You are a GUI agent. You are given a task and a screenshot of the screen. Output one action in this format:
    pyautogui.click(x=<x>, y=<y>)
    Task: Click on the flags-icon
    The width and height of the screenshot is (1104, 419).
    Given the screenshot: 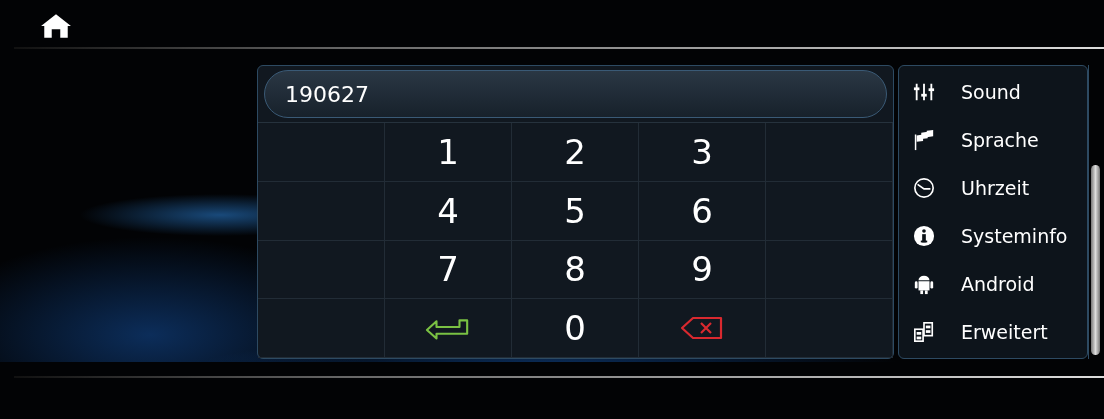 What is the action you would take?
    pyautogui.click(x=924, y=140)
    